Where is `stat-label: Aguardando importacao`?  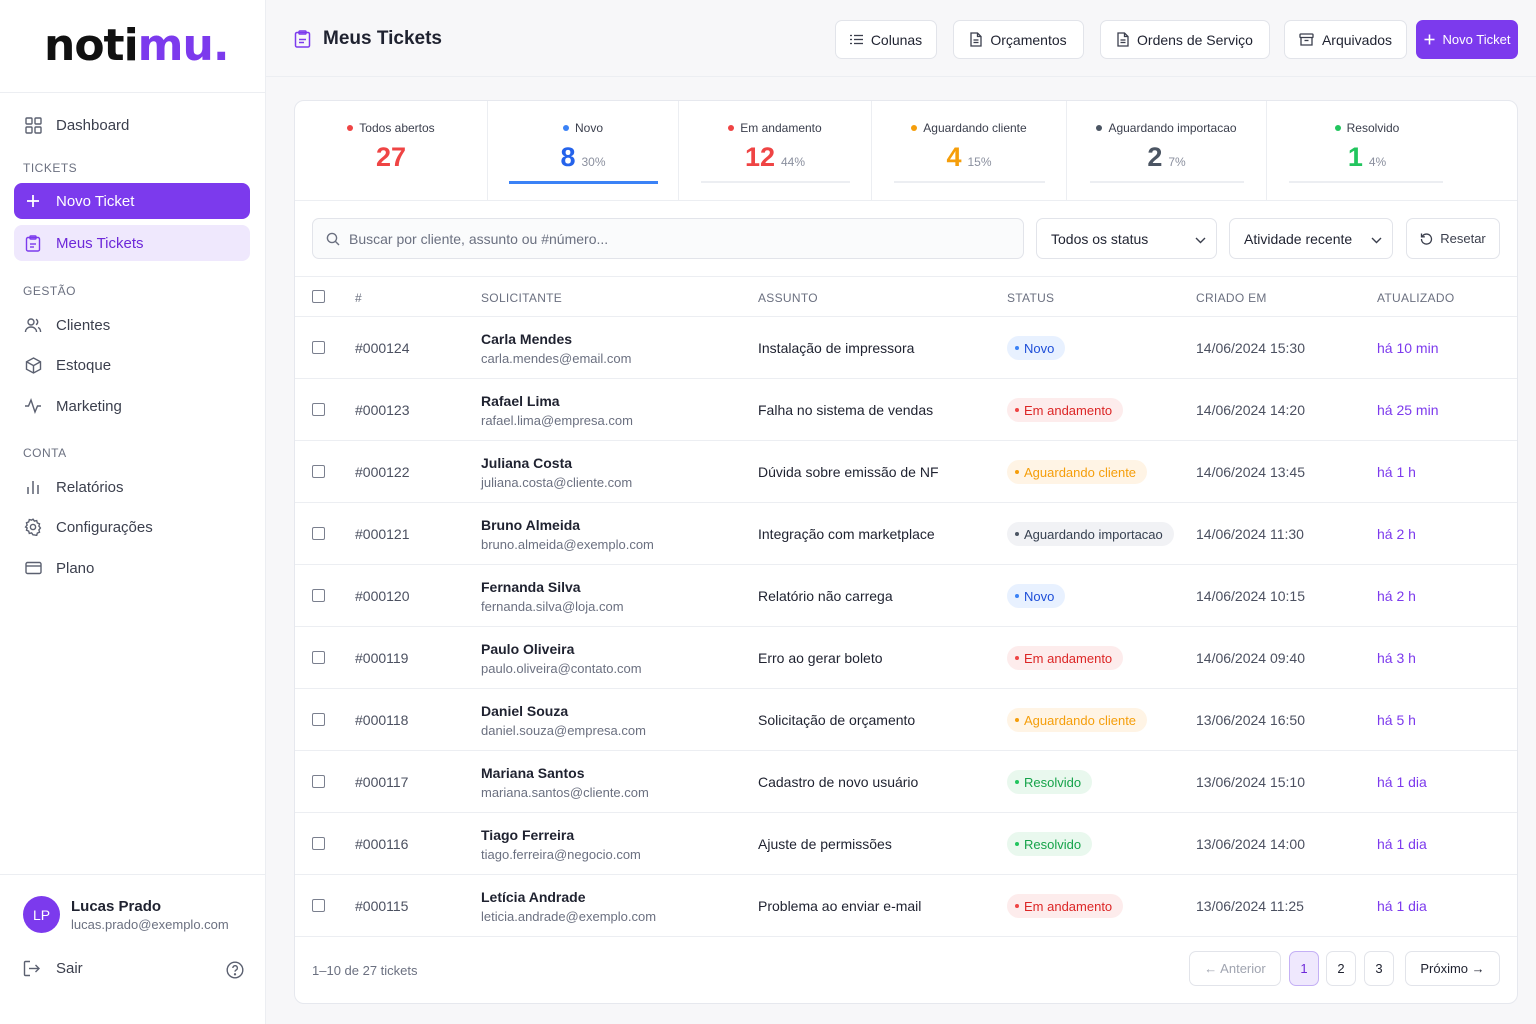
stat-label: Aguardando importacao is located at coordinates (1166, 128).